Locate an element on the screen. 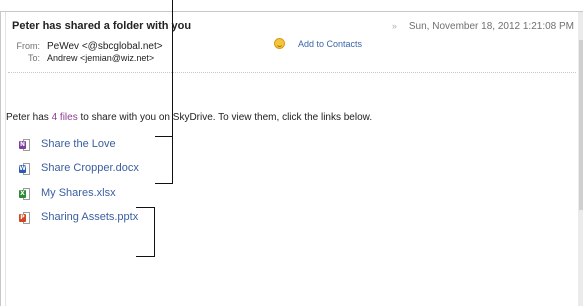 Image resolution: width=583 pixels, height=306 pixels. callout-bracket-top is located at coordinates (164, 136).